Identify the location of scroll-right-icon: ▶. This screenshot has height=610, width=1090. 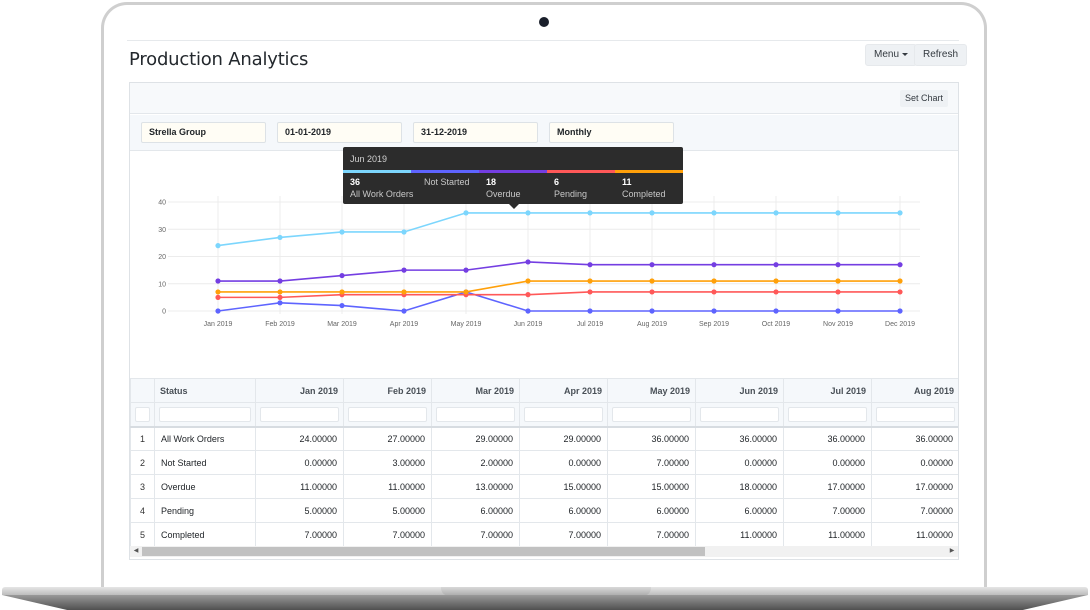
(952, 551).